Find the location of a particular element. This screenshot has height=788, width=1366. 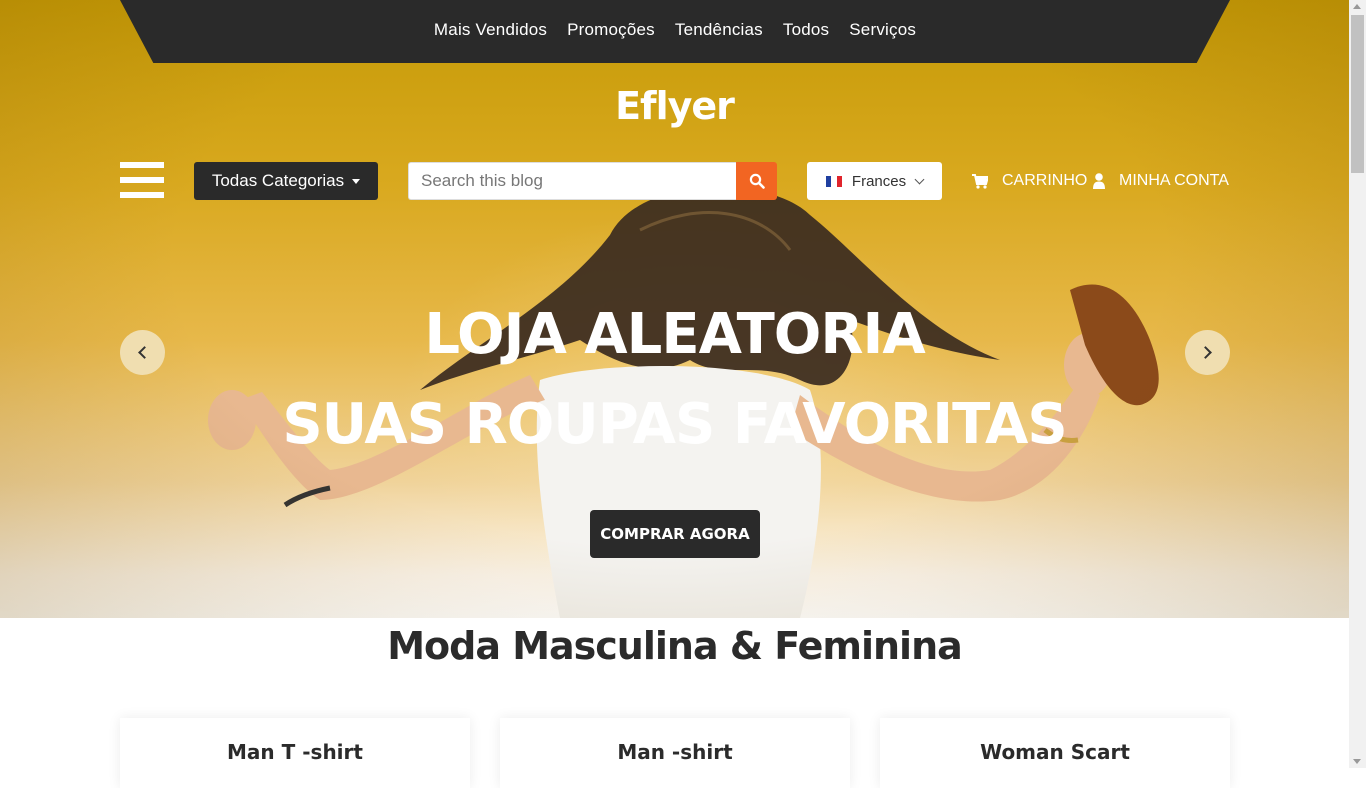

category-card-man-shirt: Man -shirt is located at coordinates (675, 753).